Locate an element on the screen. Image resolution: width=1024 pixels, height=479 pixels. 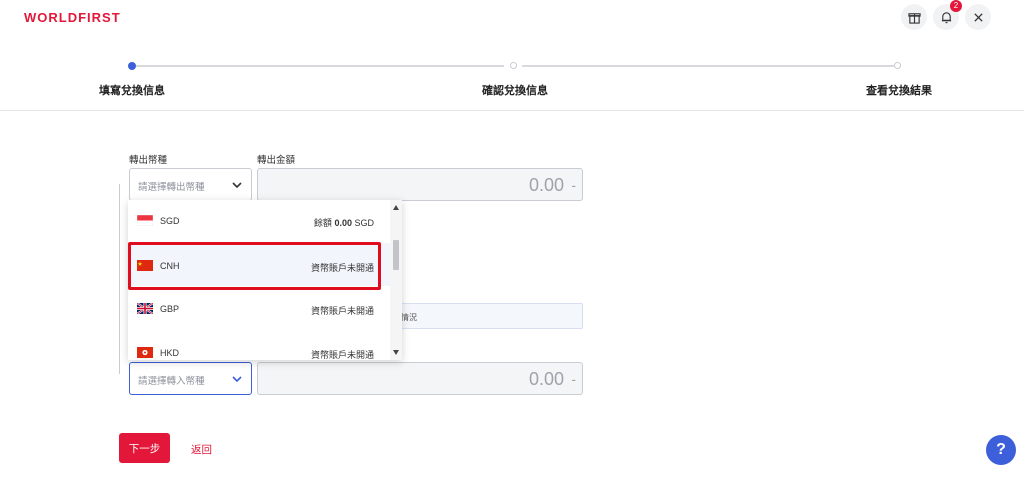
help-button: ? is located at coordinates (1001, 450).